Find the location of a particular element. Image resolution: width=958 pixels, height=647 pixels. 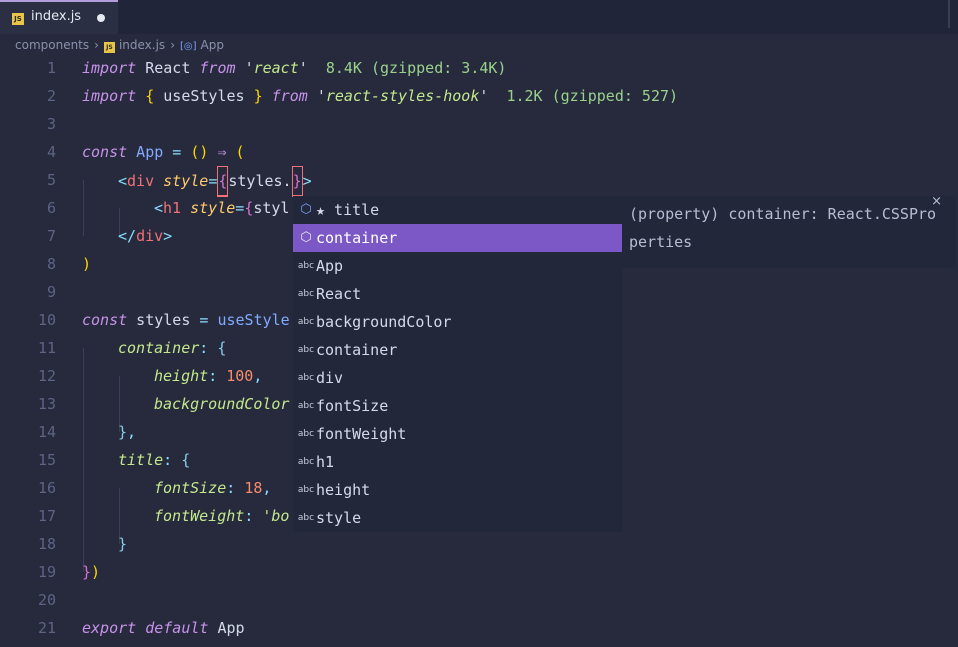

suggestion-label: backgroundColor is located at coordinates (384, 322).